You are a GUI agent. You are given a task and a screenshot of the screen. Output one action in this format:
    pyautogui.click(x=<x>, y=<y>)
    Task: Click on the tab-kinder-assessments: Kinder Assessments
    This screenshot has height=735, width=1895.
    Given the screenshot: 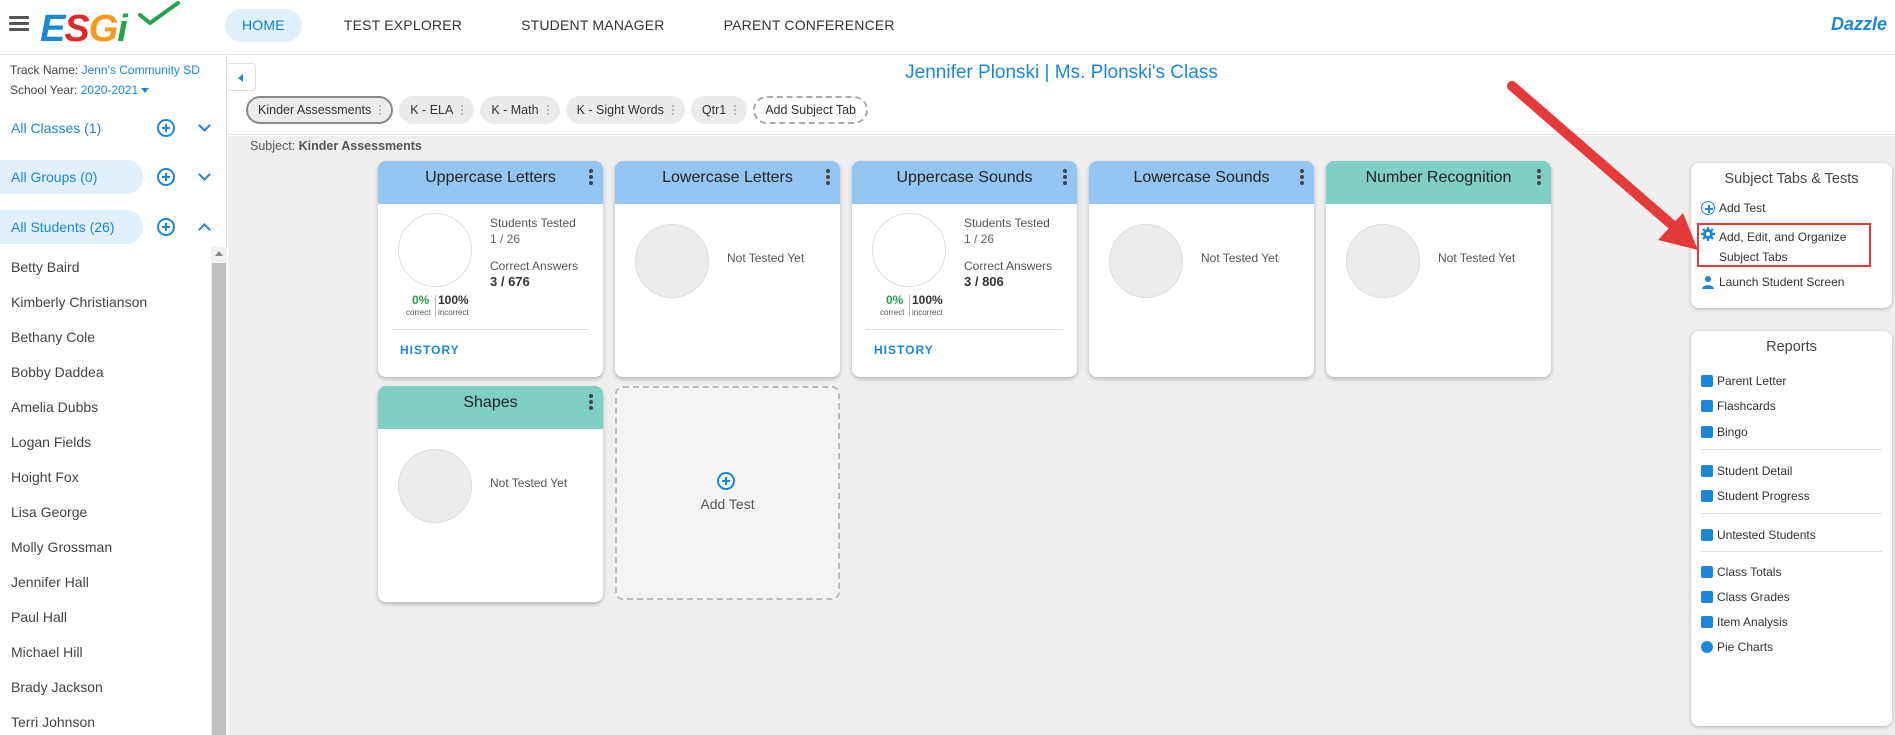 What is the action you would take?
    pyautogui.click(x=320, y=110)
    